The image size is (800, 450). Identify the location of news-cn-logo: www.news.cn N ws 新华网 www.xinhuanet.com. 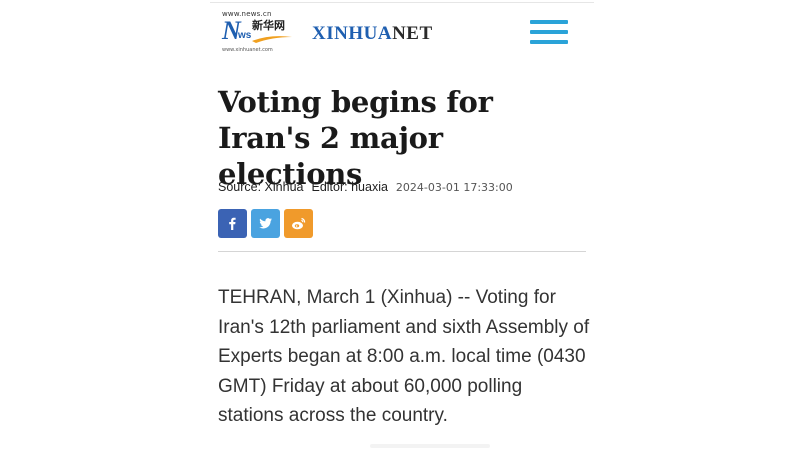
(257, 33).